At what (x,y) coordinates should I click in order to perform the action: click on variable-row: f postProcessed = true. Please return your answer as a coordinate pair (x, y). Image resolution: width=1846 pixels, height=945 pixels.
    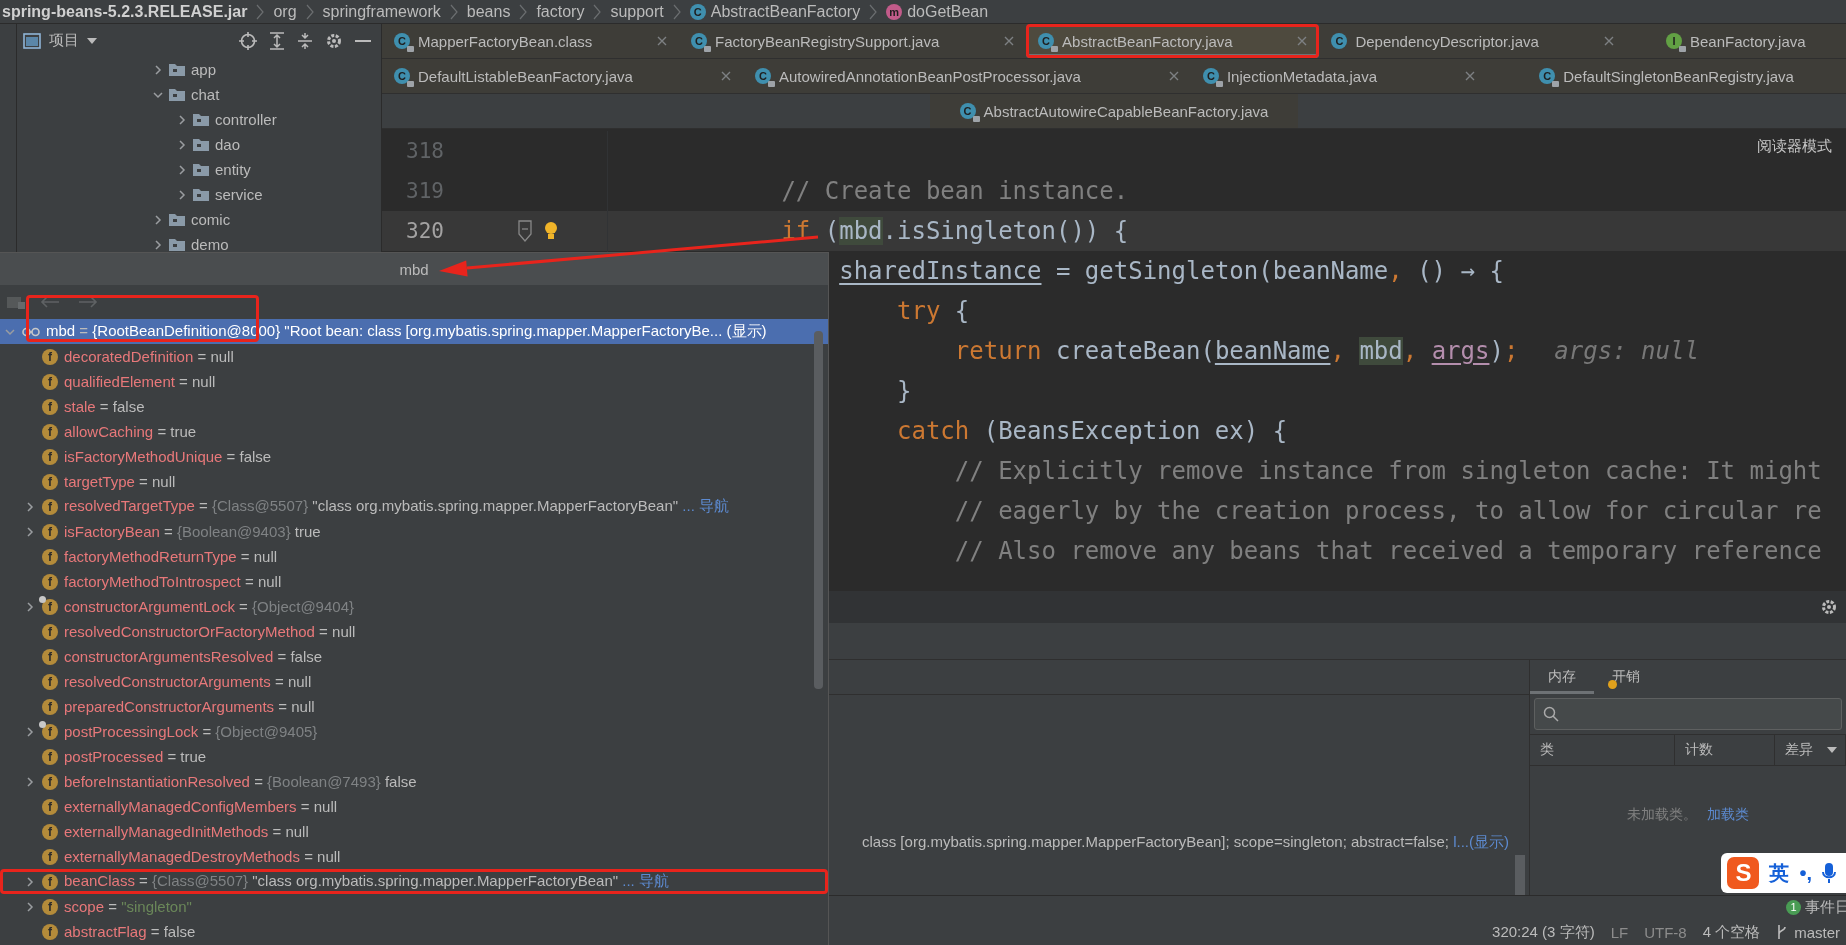
    Looking at the image, I should click on (414, 756).